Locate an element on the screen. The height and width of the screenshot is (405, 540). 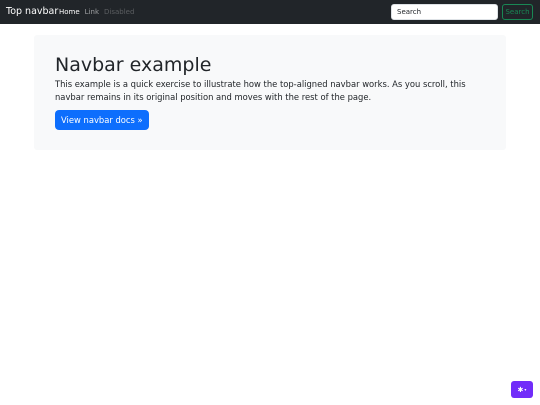
search-button: Search is located at coordinates (517, 12).